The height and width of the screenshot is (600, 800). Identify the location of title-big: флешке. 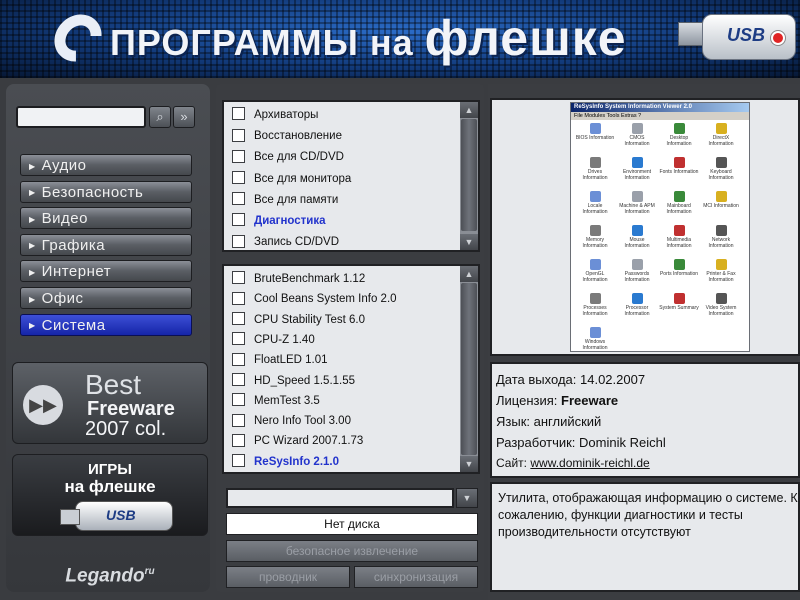
(525, 38).